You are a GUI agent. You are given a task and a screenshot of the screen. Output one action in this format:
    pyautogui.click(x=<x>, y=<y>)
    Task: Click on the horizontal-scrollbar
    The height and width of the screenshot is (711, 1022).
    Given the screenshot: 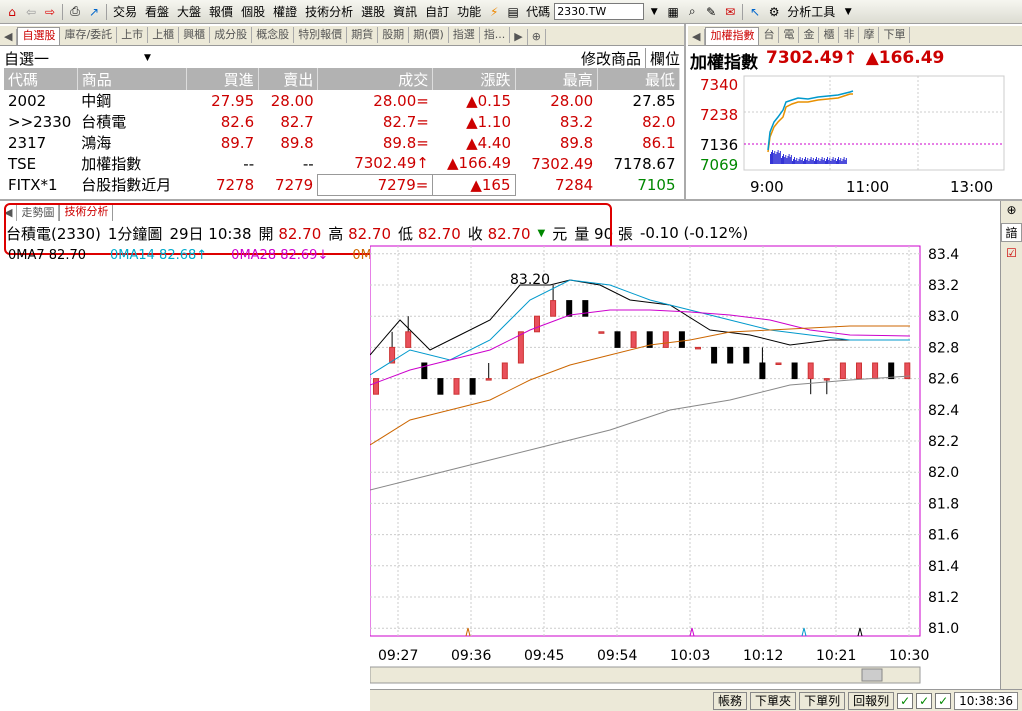 What is the action you would take?
    pyautogui.click(x=645, y=675)
    